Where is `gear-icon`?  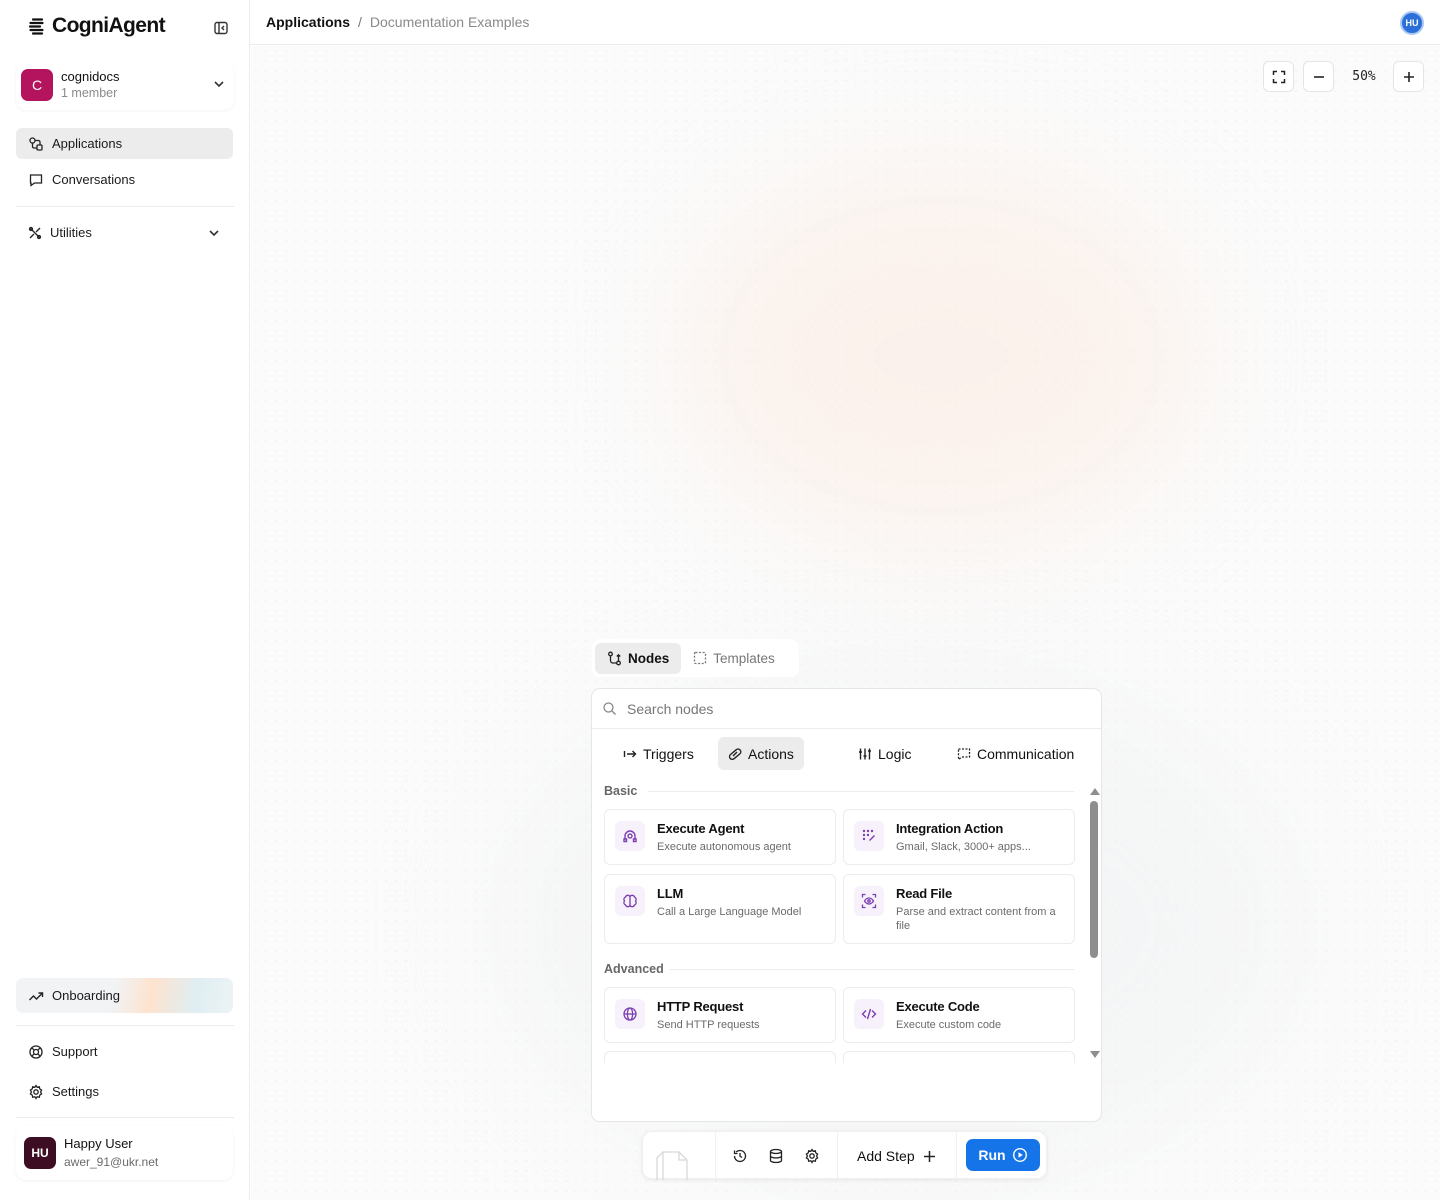 gear-icon is located at coordinates (36, 1091).